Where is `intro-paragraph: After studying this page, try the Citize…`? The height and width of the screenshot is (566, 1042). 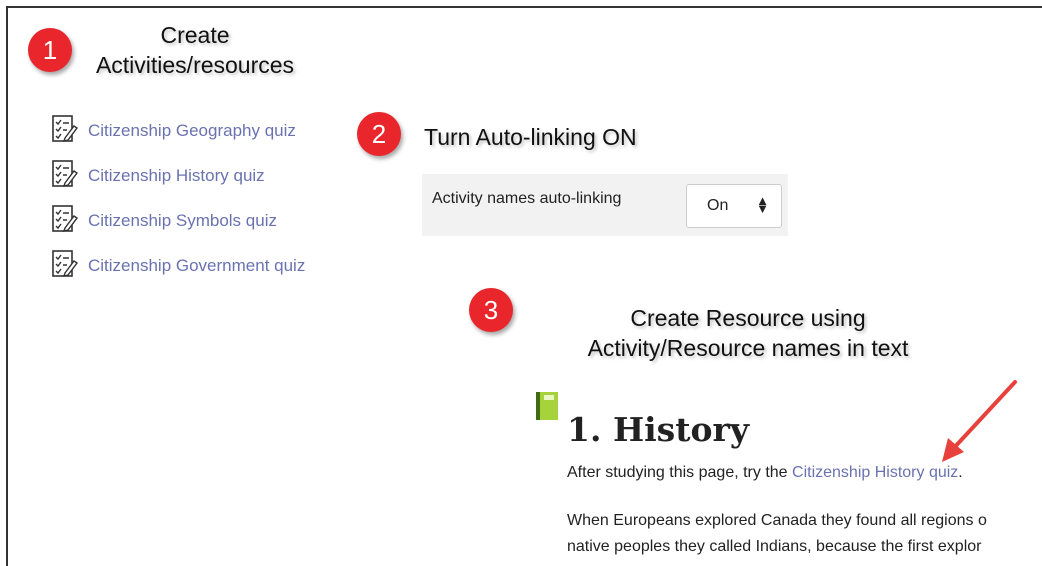
intro-paragraph: After studying this page, try the Citize… is located at coordinates (765, 473).